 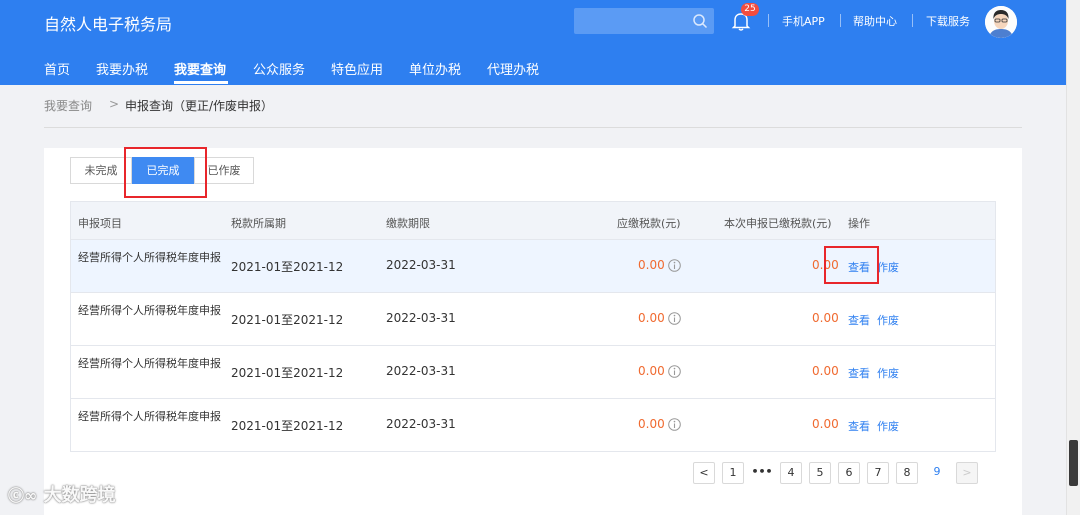 I want to click on avatar-icon, so click(x=1001, y=22).